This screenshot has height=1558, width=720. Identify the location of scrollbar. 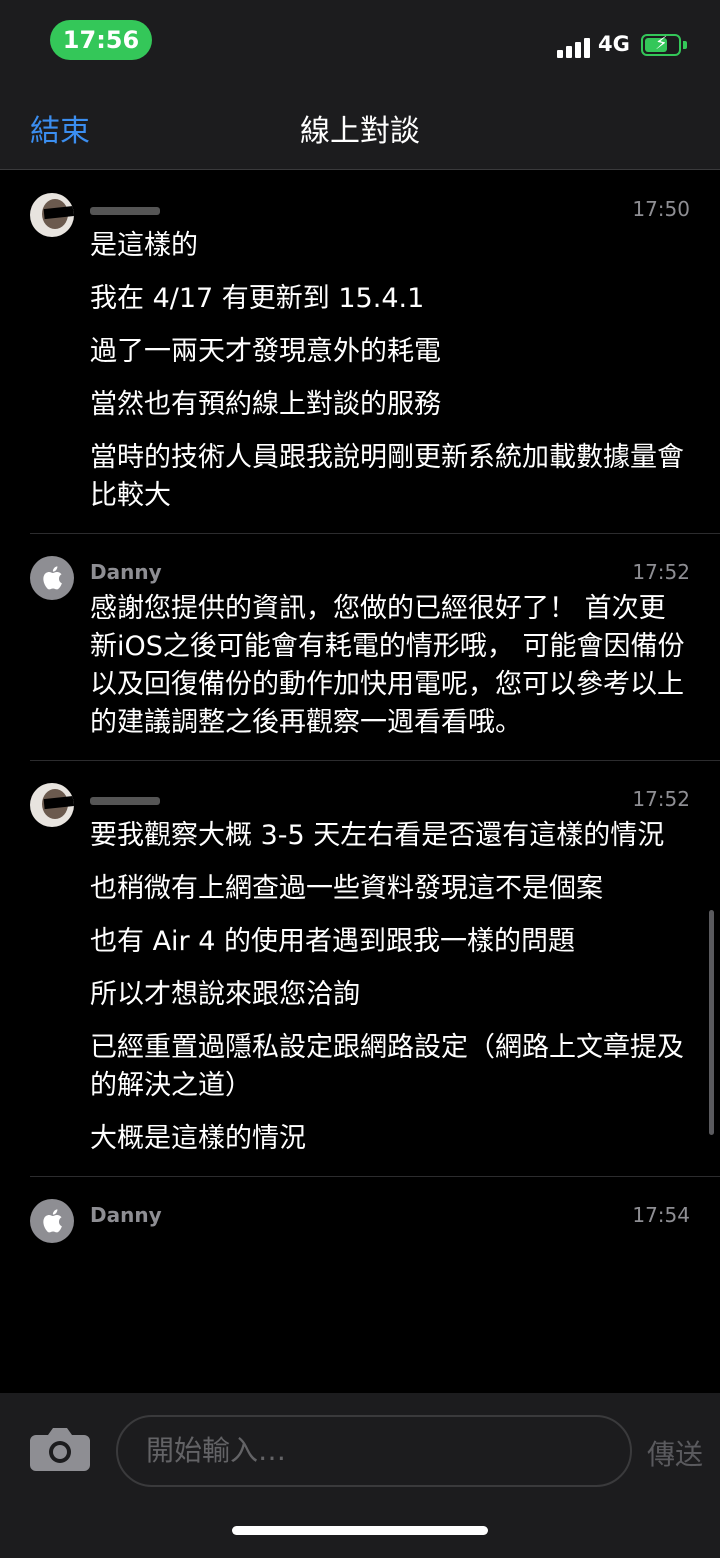
(711, 1022).